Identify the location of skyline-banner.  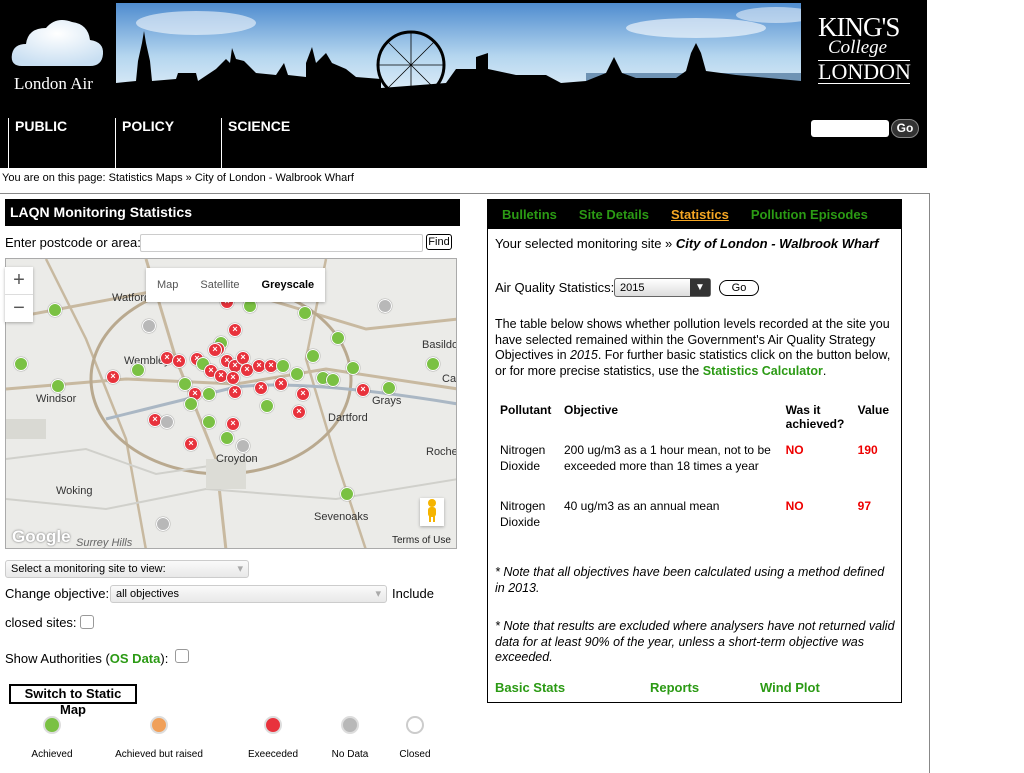
(458, 51).